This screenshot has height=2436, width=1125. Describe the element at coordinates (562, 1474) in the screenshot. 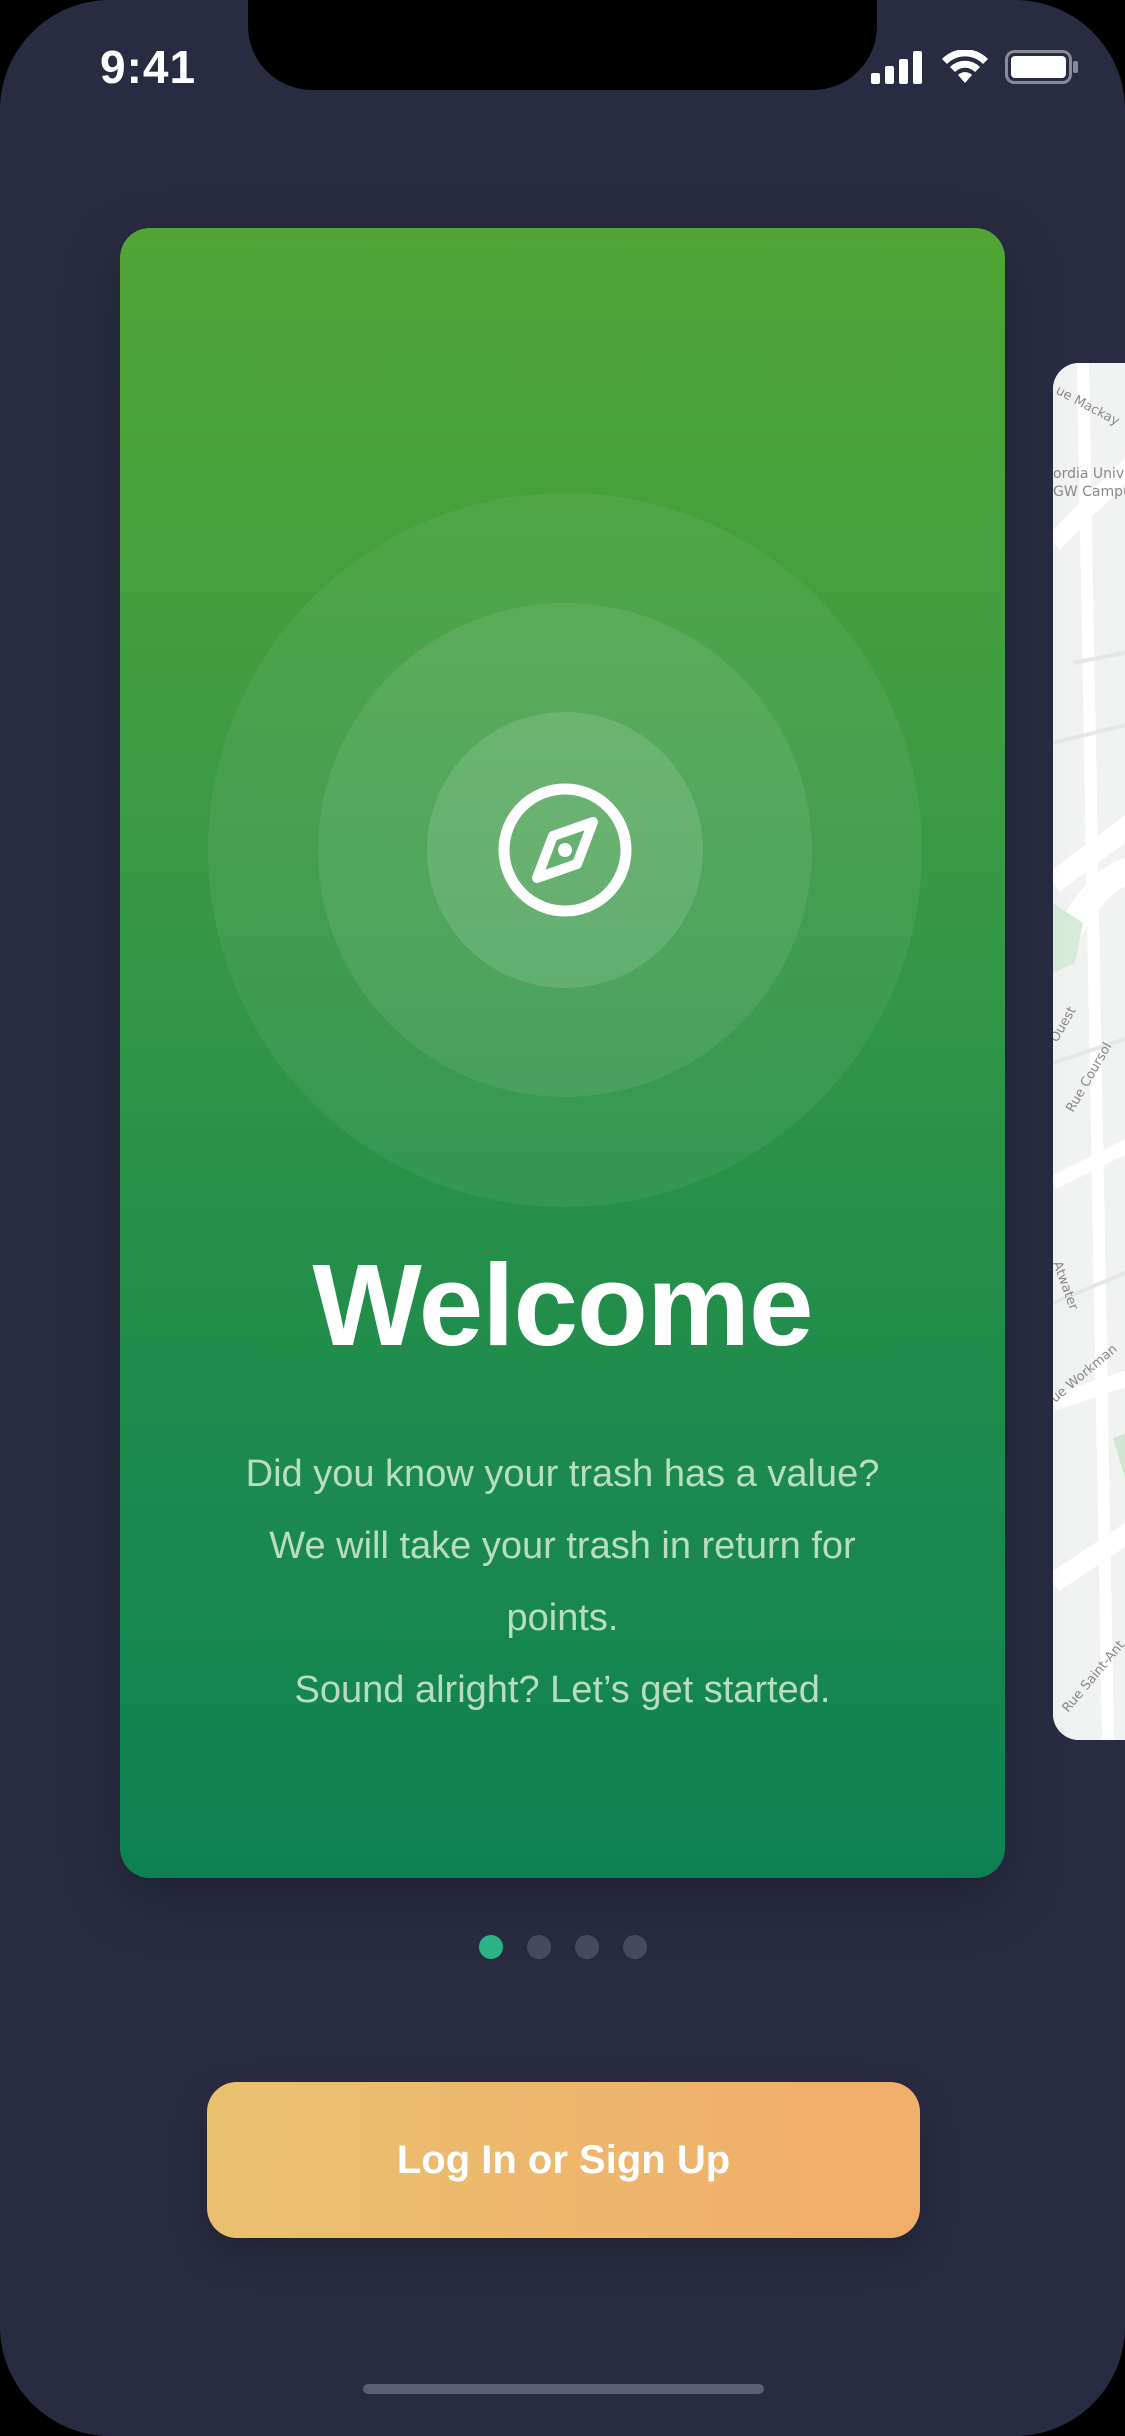

I see `welcome-description-line: Did you know your trash has a value?` at that location.